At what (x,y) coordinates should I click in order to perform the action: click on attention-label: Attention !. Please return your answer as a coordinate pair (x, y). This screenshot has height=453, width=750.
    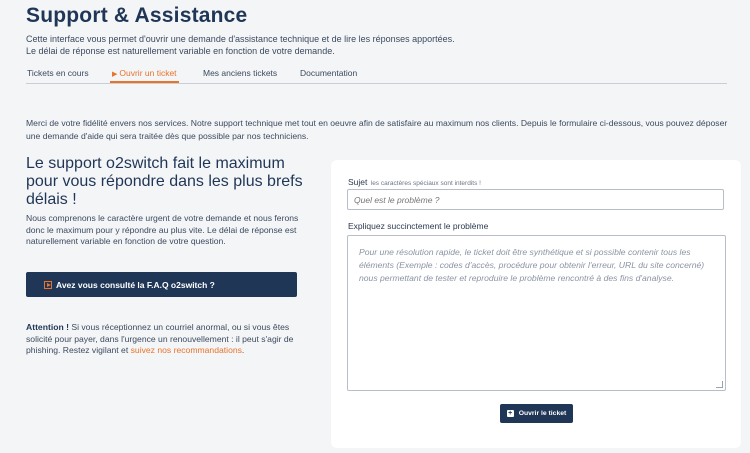
    Looking at the image, I should click on (47, 327).